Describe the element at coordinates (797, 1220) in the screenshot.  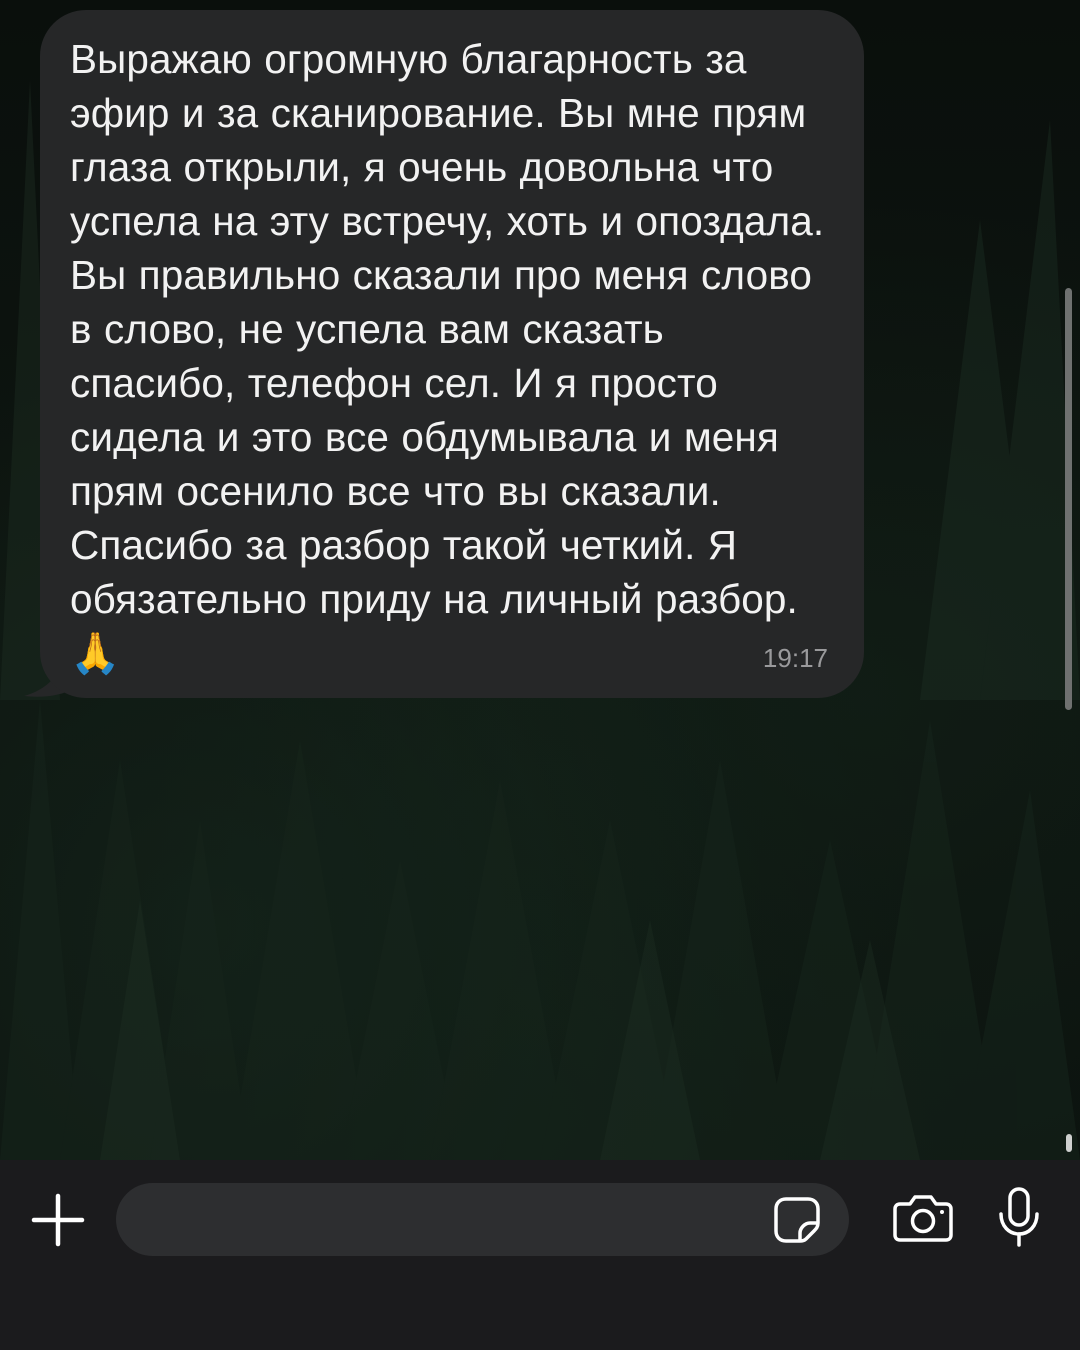
I see `sticker-icon` at that location.